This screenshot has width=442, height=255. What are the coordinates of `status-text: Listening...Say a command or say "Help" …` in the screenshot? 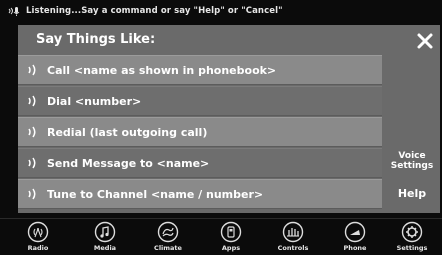 It's located at (154, 11).